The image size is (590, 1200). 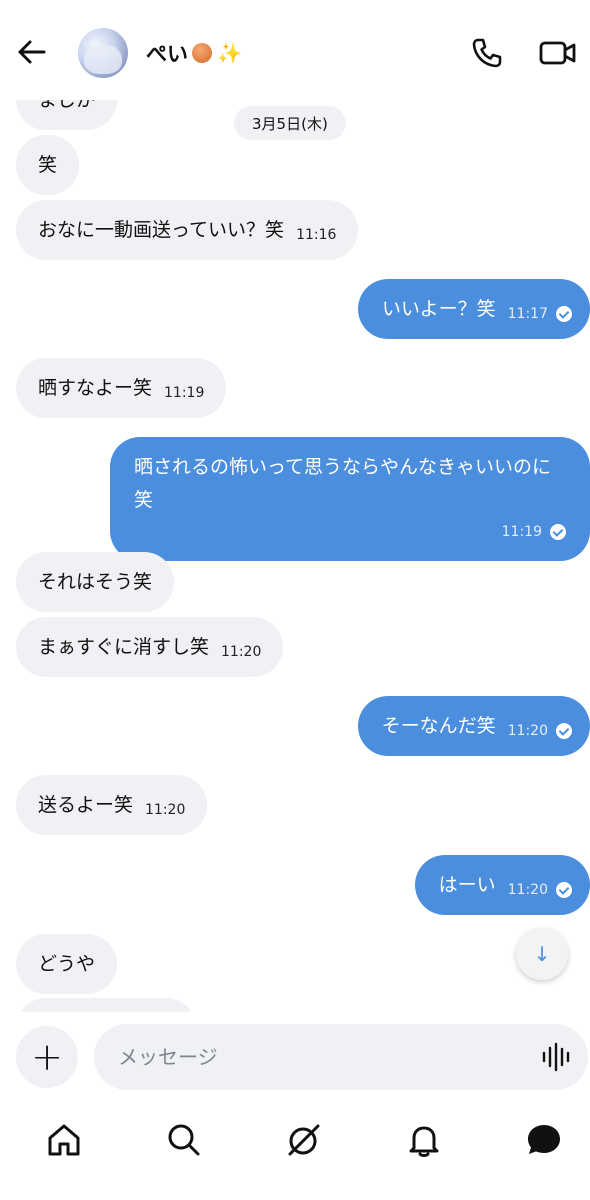 What do you see at coordinates (544, 1140) in the screenshot?
I see `messages-icon` at bounding box center [544, 1140].